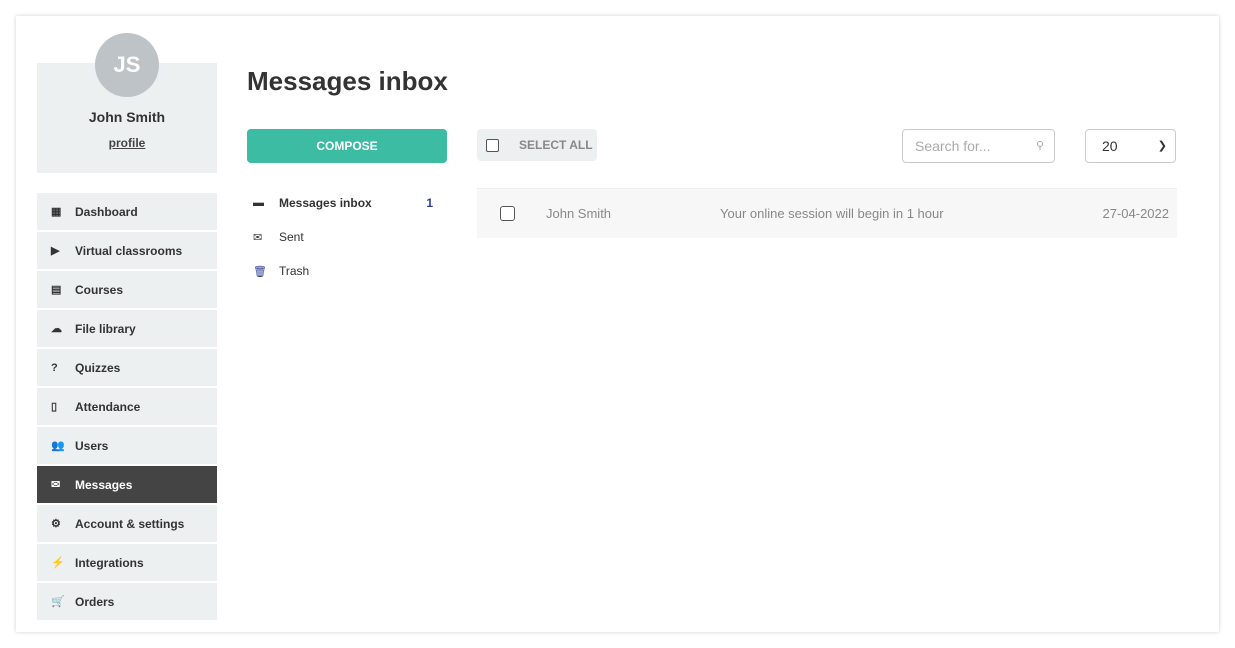 The height and width of the screenshot is (648, 1235). I want to click on sidebar-item-courses: ▤ Courses, so click(127, 289).